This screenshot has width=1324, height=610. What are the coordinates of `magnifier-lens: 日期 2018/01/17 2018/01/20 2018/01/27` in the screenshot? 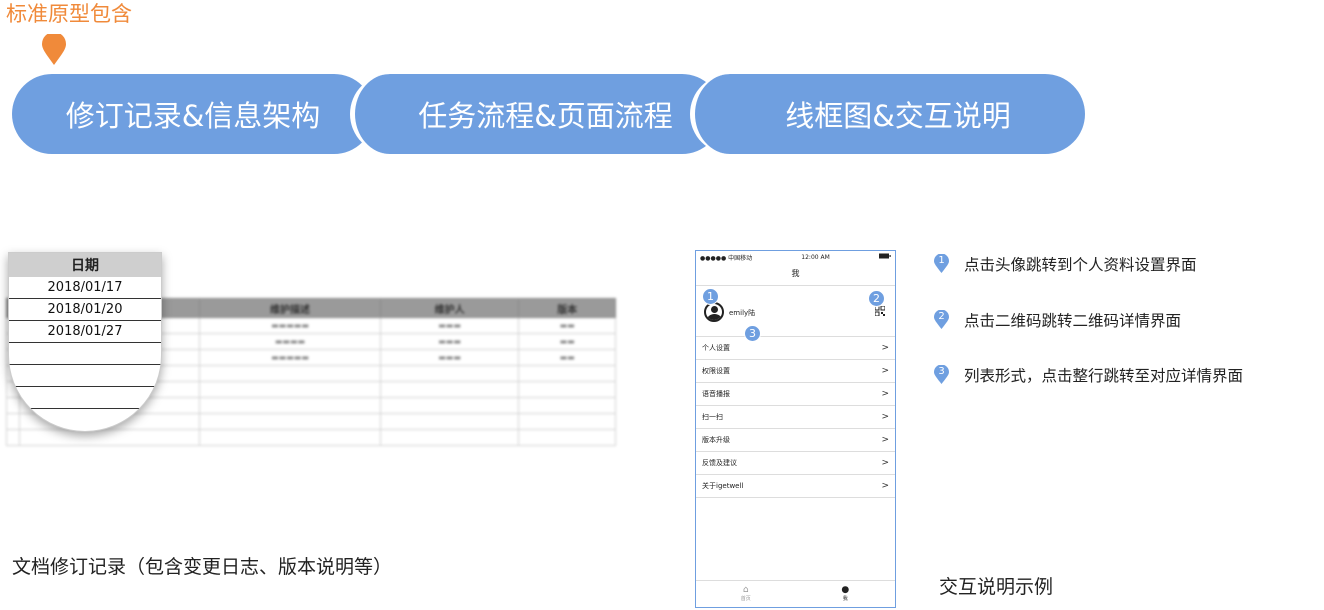 It's located at (85, 342).